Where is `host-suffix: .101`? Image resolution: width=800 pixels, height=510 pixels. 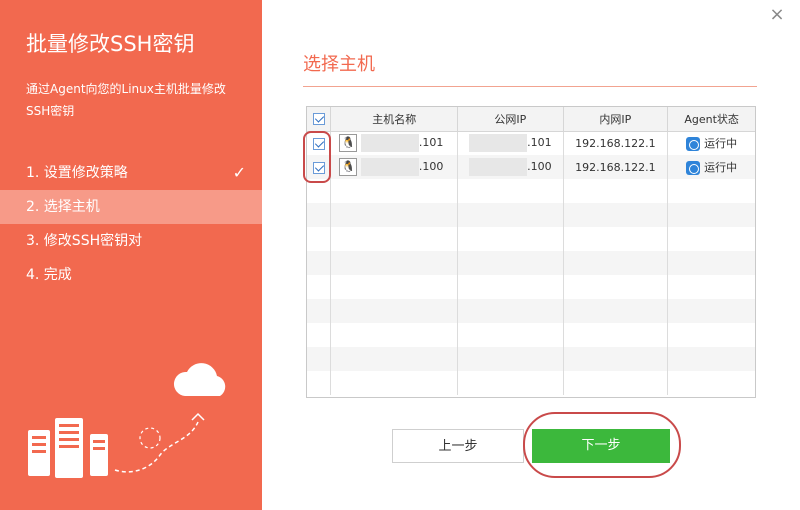 host-suffix: .101 is located at coordinates (431, 143).